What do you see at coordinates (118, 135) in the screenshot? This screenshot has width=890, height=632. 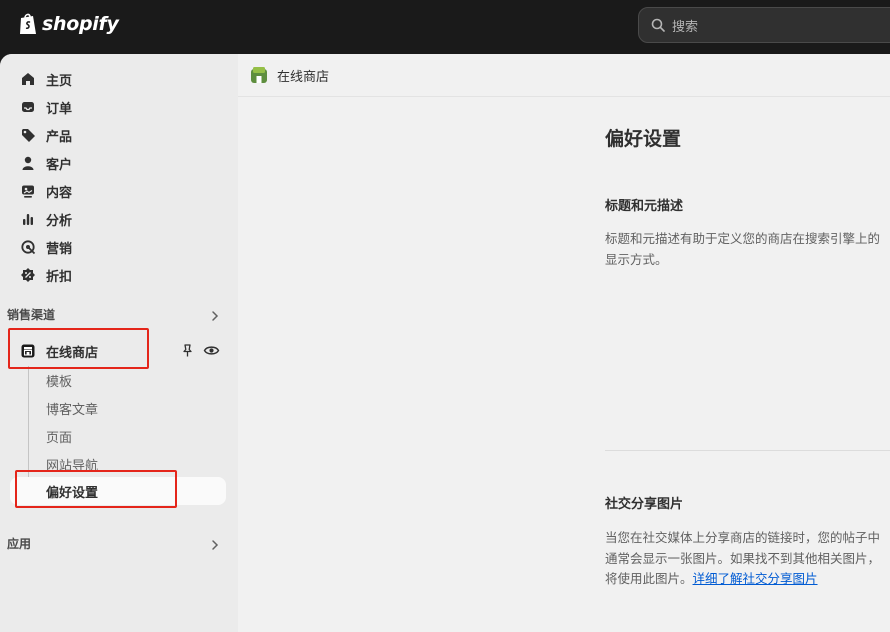 I see `sidebar-item-products: 产品` at bounding box center [118, 135].